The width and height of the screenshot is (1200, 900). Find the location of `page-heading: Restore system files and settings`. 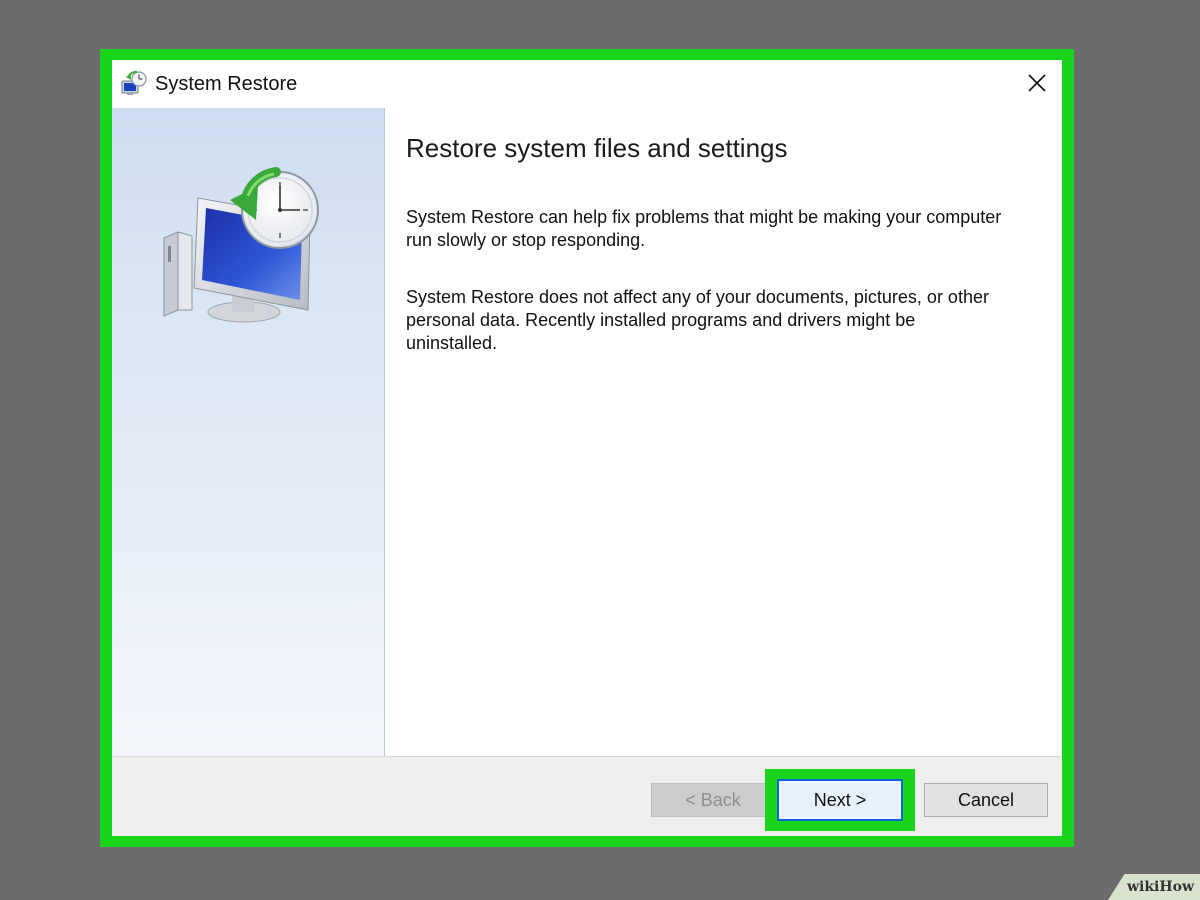

page-heading: Restore system files and settings is located at coordinates (597, 148).